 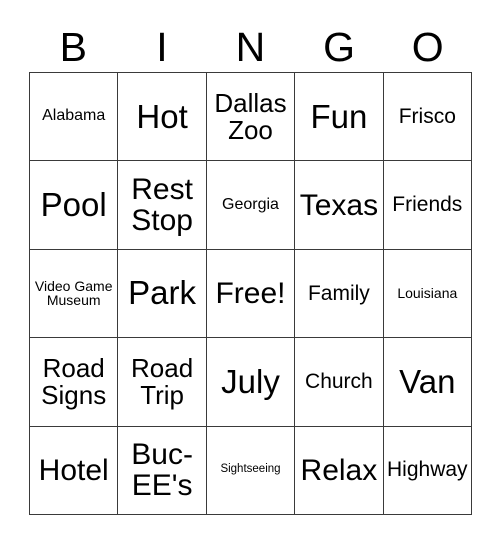 What do you see at coordinates (162, 46) in the screenshot?
I see `header-letter-i: I` at bounding box center [162, 46].